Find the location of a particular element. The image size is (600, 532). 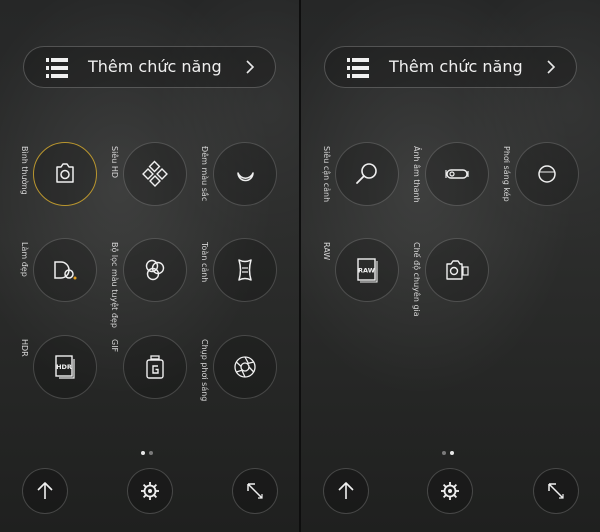

beauty-face-icon is located at coordinates (65, 270).